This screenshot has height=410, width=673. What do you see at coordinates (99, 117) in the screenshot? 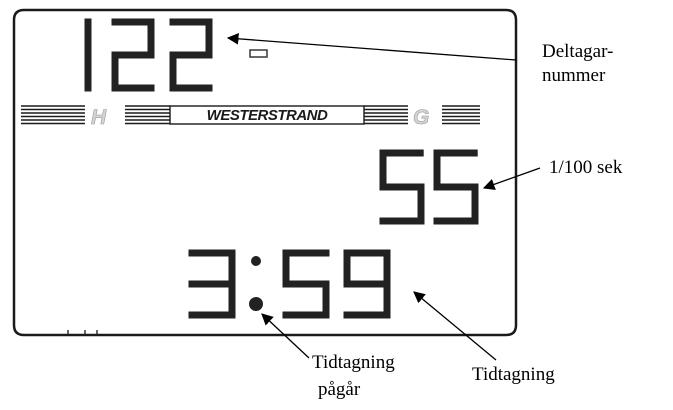
I see `left-letter: H` at bounding box center [99, 117].